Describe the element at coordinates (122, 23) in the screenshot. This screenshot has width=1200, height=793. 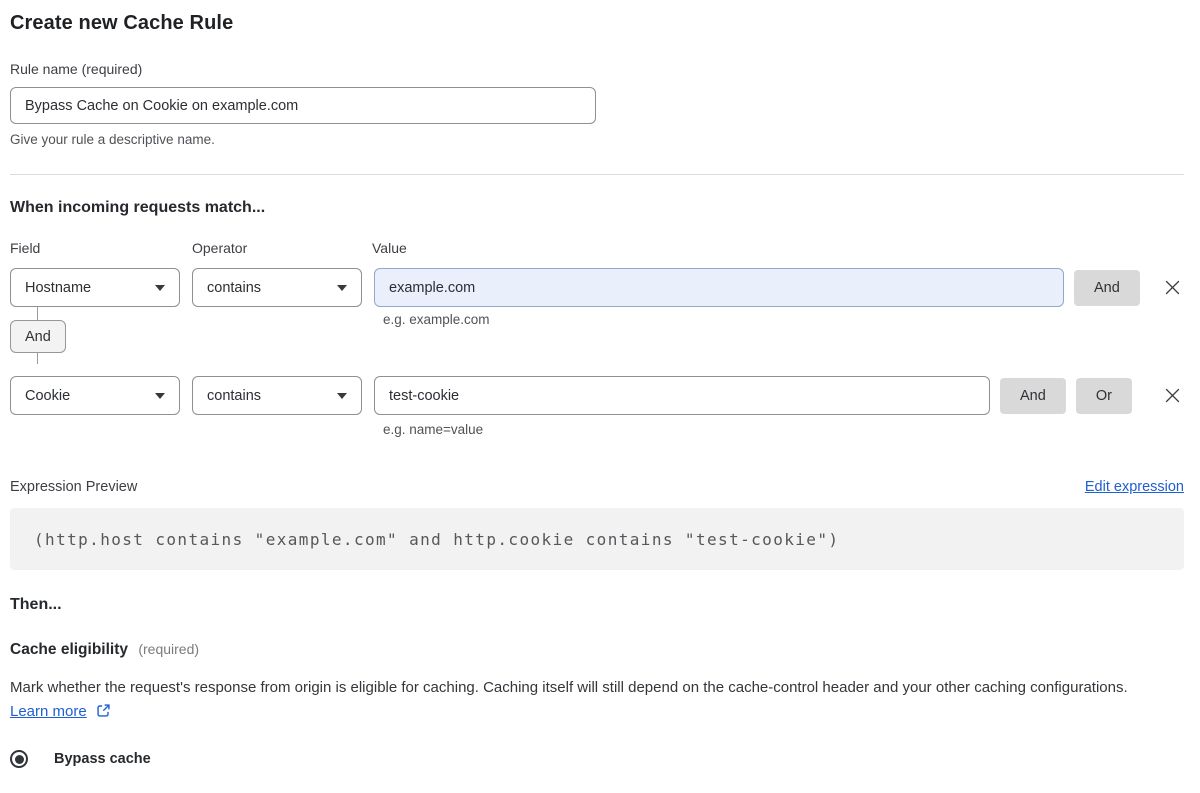
I see `page-title: Create new Cache Rule` at that location.